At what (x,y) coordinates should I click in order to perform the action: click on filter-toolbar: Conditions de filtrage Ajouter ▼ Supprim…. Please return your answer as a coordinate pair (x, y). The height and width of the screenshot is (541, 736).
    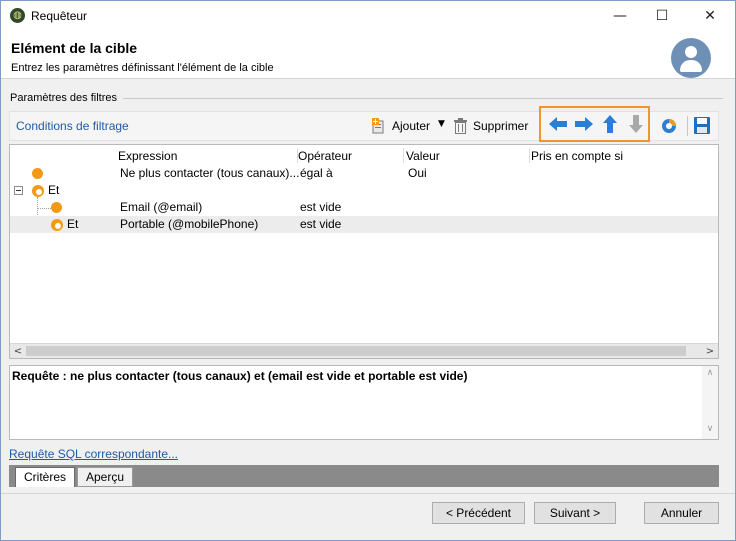
    Looking at the image, I should click on (364, 124).